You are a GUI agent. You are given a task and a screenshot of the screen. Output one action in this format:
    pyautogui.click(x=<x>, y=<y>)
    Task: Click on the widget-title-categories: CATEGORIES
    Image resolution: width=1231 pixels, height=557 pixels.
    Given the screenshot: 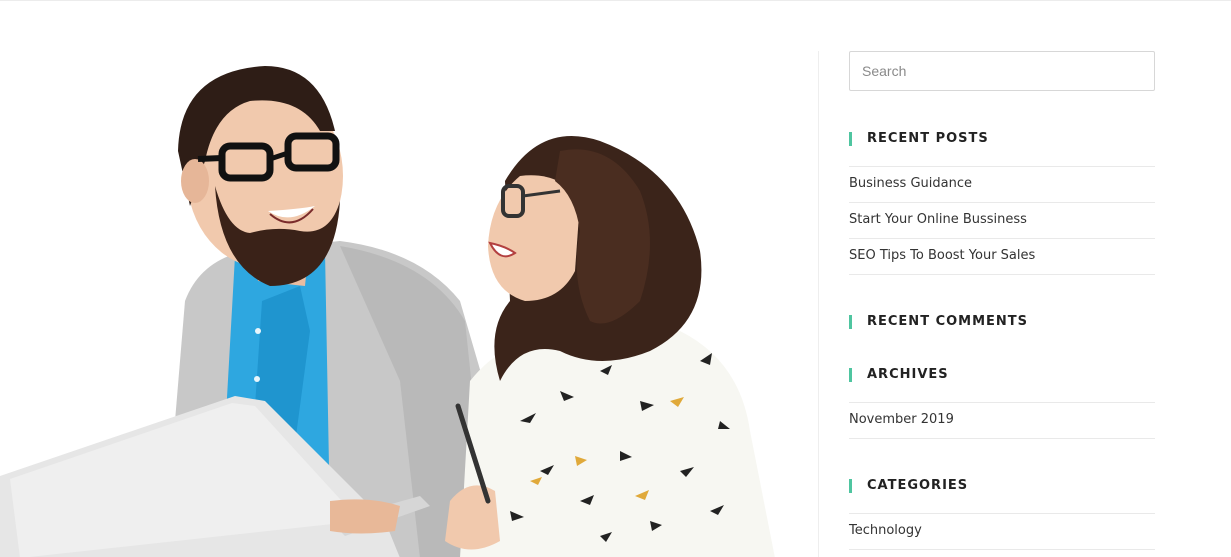 What is the action you would take?
    pyautogui.click(x=1002, y=486)
    